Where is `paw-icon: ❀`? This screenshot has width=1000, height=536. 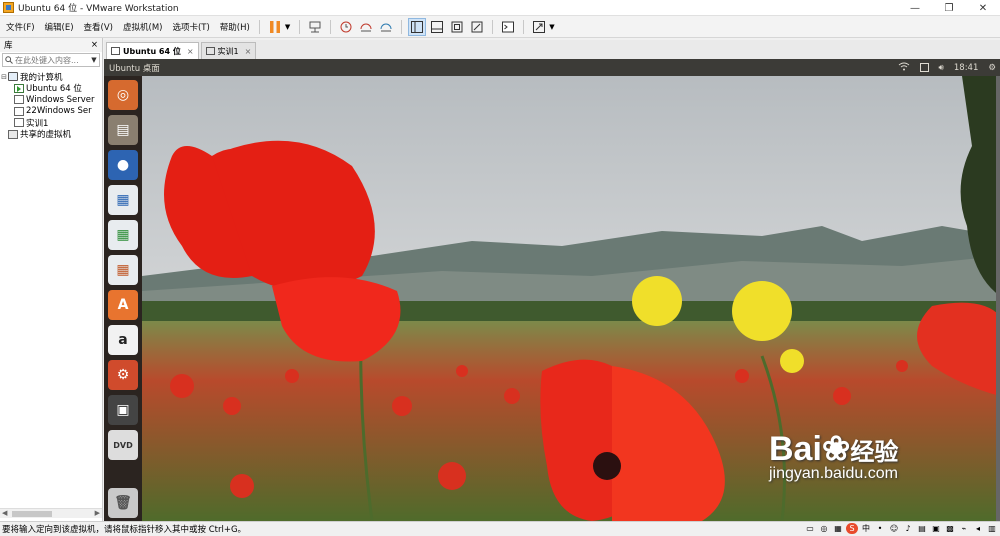
paw-icon: ❀ is located at coordinates (836, 449).